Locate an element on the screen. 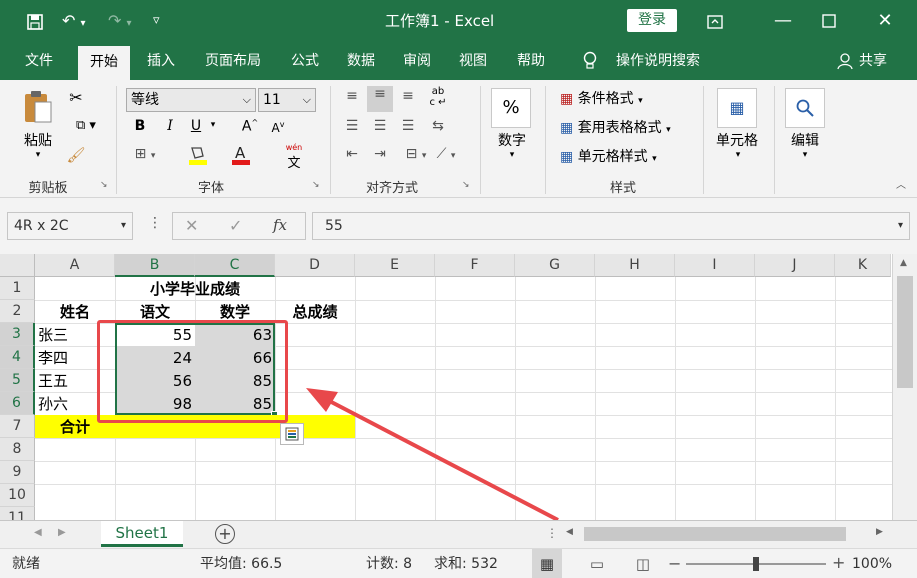  row-header: 7 is located at coordinates (17, 426).